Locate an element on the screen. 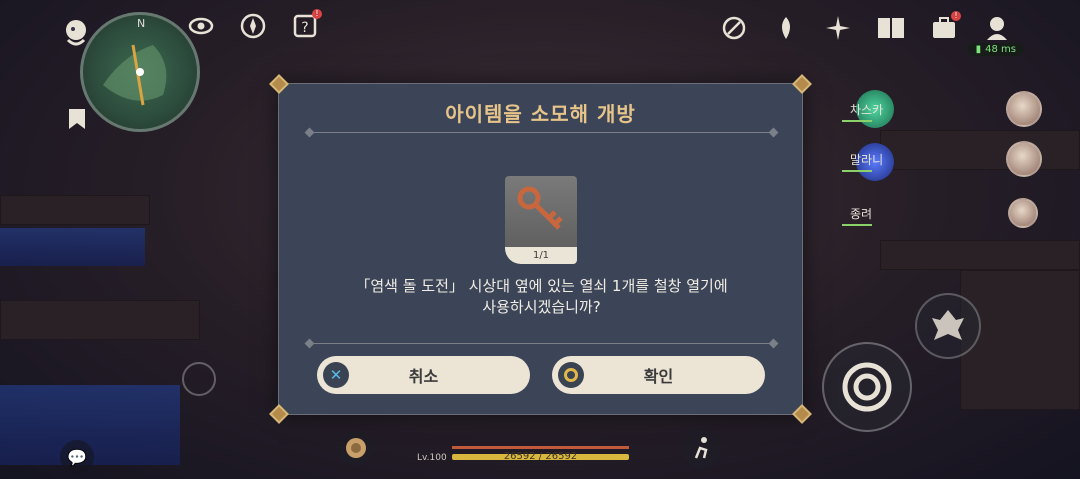 The width and height of the screenshot is (1080, 479). chat-icon: 💬 is located at coordinates (77, 457).